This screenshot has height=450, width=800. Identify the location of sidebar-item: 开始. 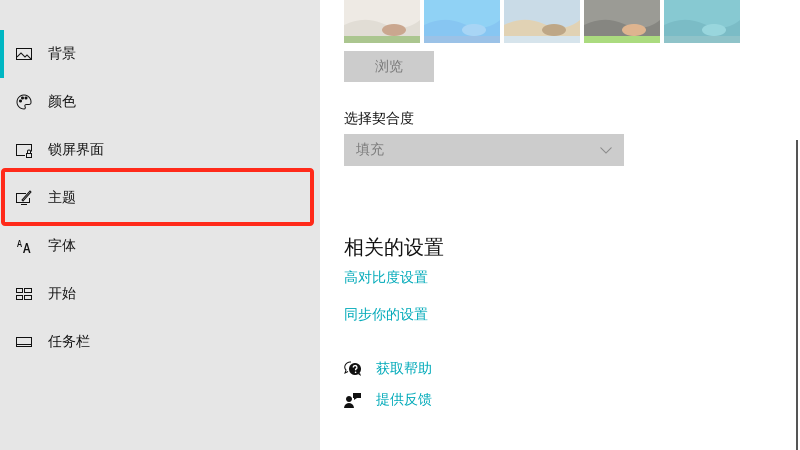
(160, 294).